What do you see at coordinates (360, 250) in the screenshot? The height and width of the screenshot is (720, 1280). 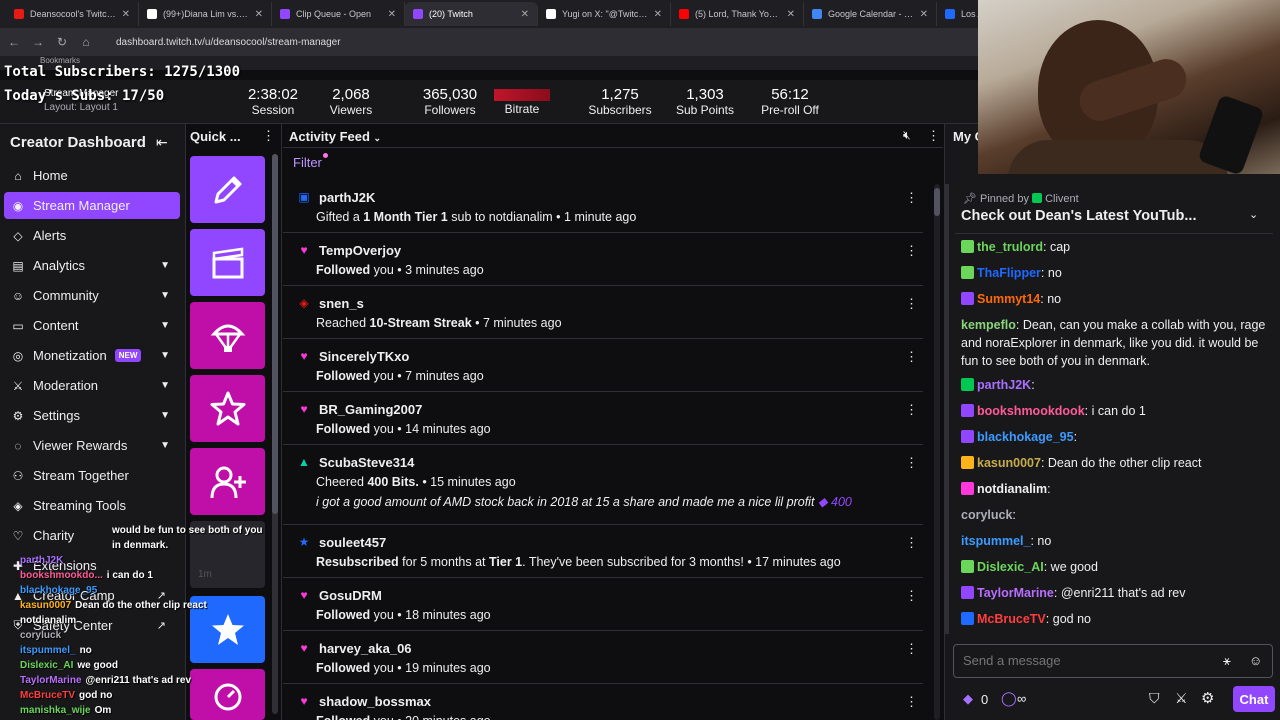 I see `feed-username: TempOverjoy` at bounding box center [360, 250].